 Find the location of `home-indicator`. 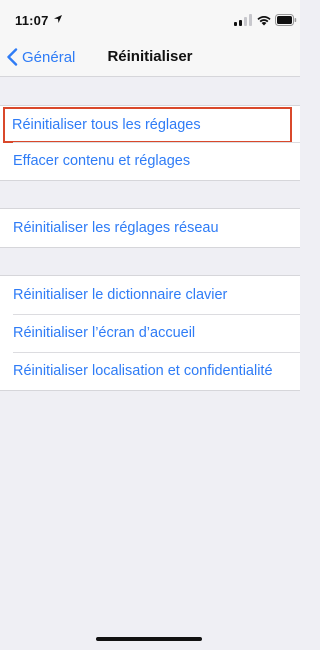

home-indicator is located at coordinates (149, 639).